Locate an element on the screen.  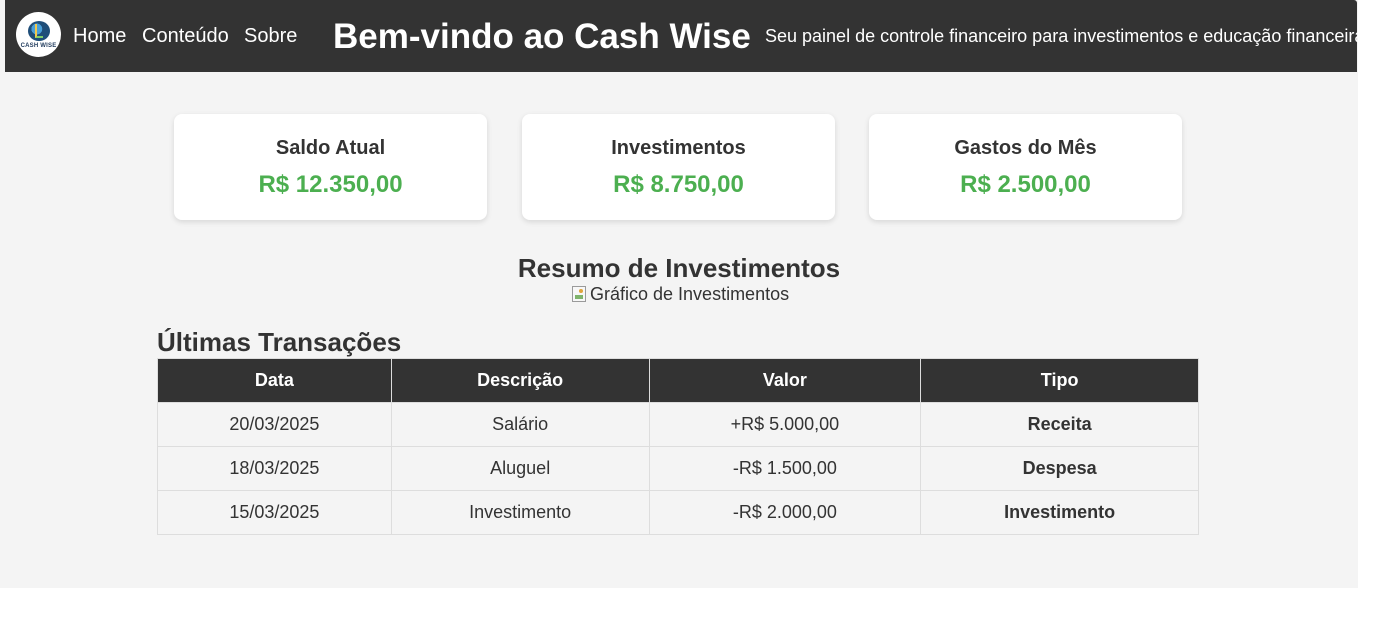
card-title: Saldo Atual is located at coordinates (330, 148).